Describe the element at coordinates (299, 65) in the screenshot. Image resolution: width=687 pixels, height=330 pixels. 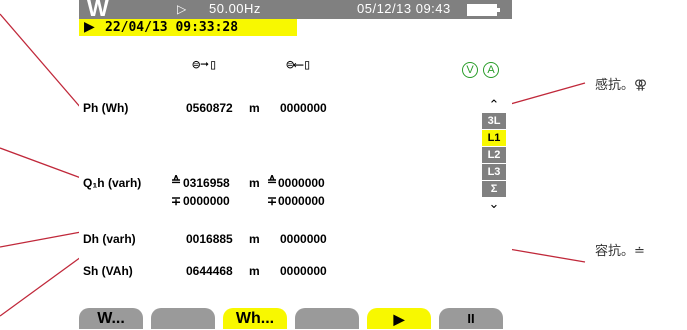
I see `energy-generated-icon: ⊜⟵▯` at that location.